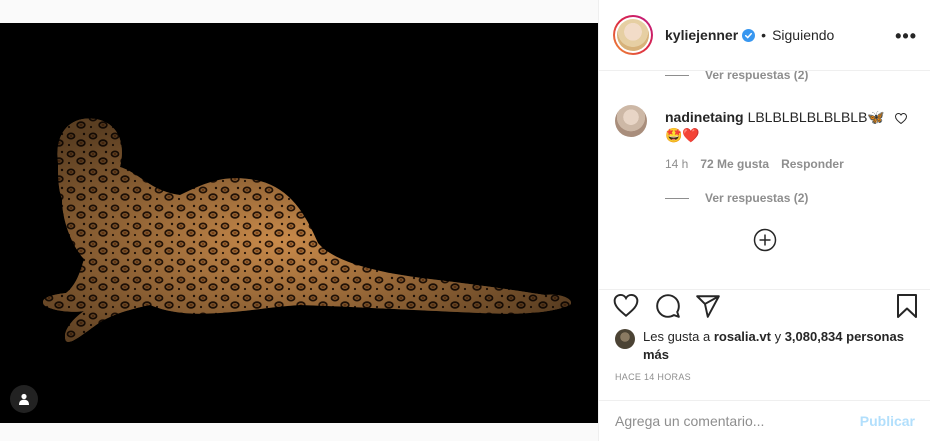  I want to click on comment-input, so click(737, 421).